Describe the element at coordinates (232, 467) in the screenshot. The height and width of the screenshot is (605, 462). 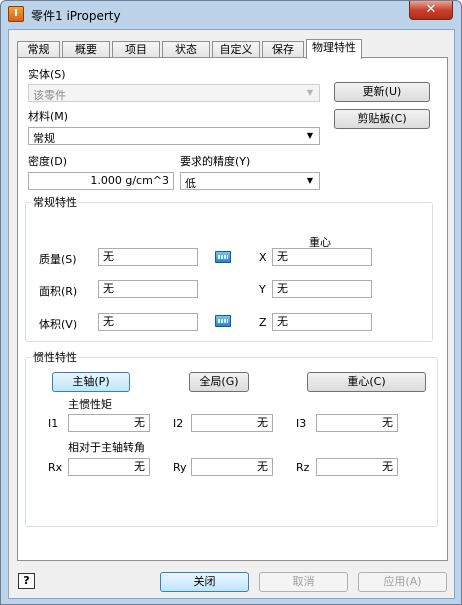
I see `ry-field: 无` at that location.